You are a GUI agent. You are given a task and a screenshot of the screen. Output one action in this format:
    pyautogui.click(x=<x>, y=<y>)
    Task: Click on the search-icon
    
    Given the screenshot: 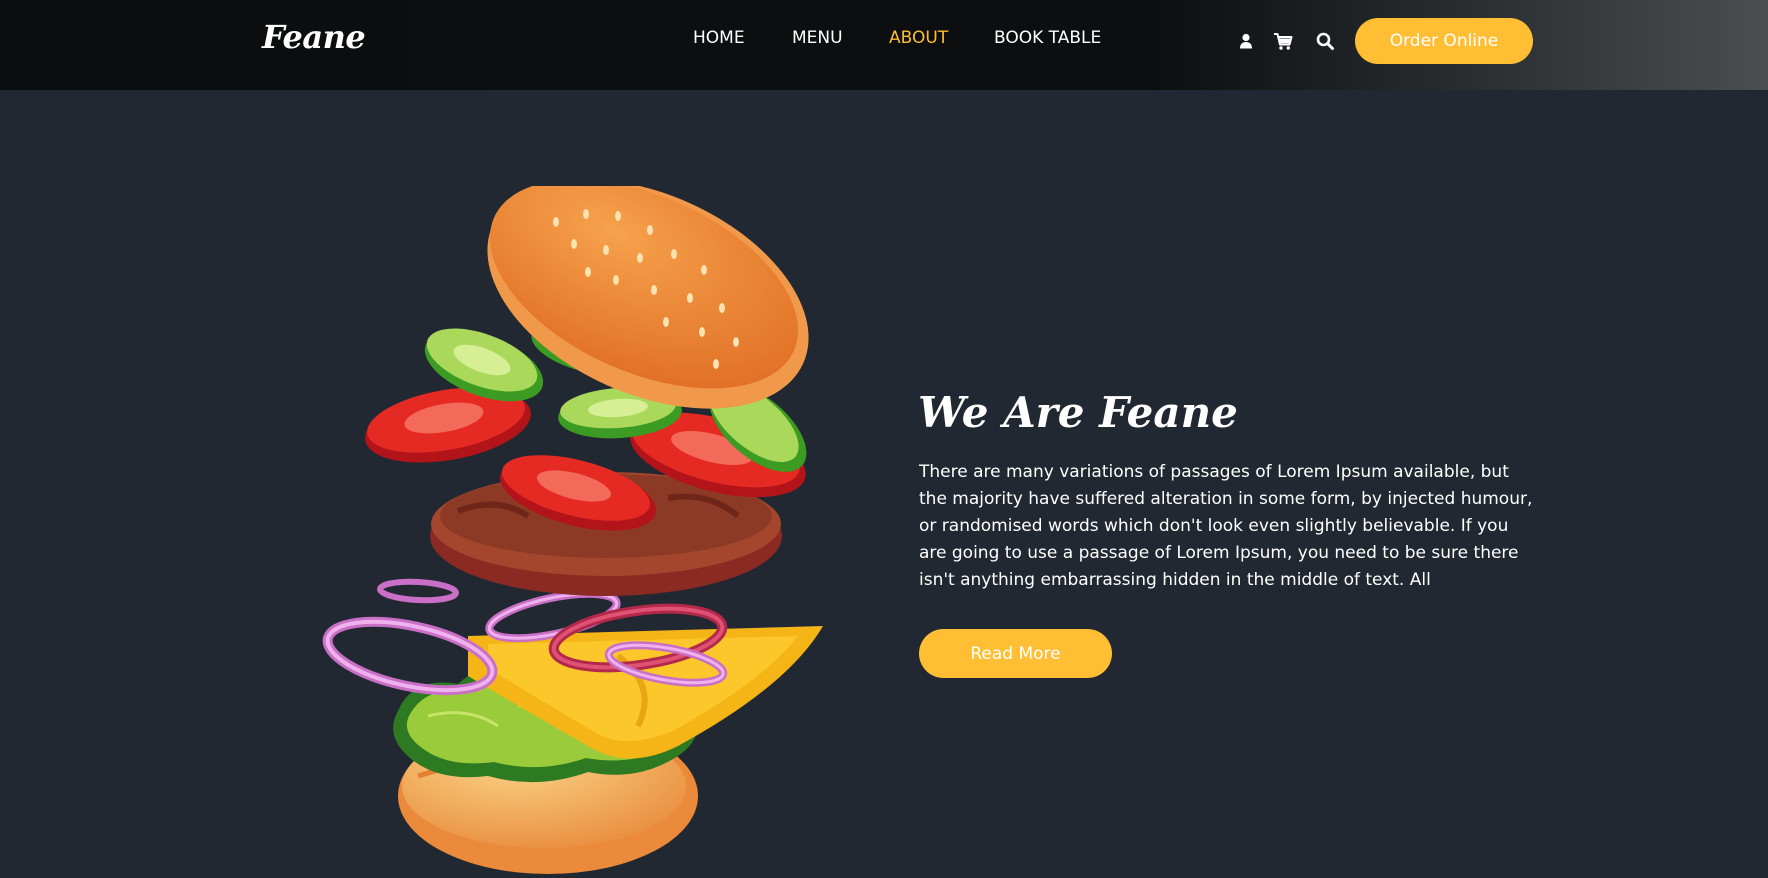 What is the action you would take?
    pyautogui.click(x=1325, y=41)
    